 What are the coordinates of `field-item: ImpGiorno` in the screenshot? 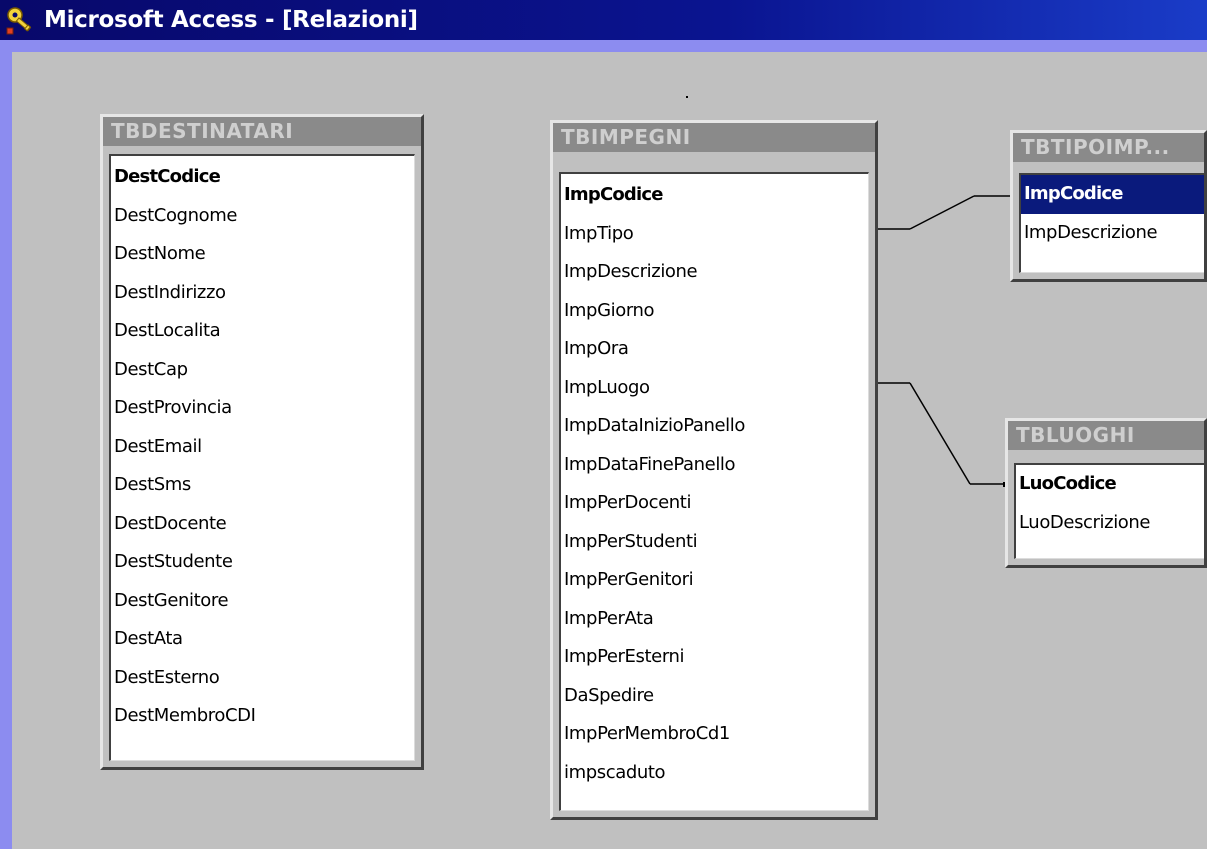 It's located at (714, 311).